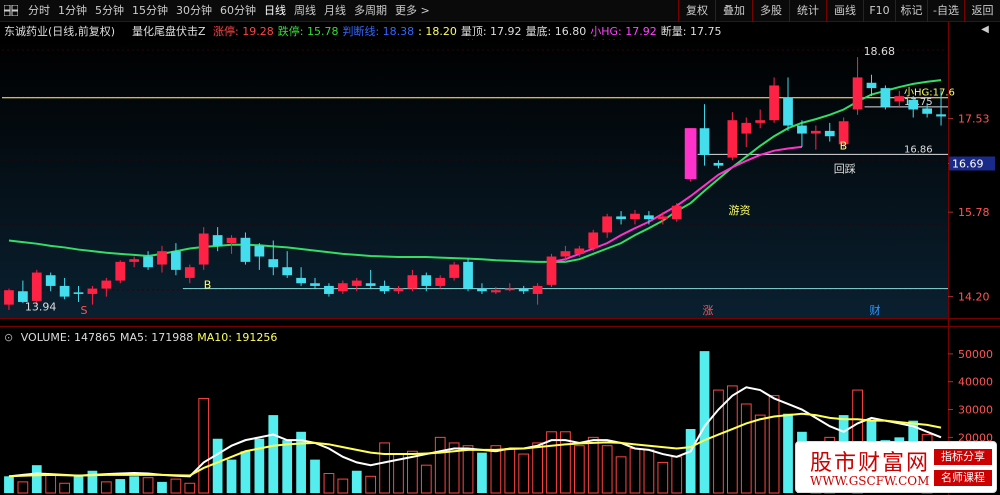 Image resolution: width=1000 pixels, height=495 pixels. I want to click on toolbar-button: 多股, so click(770, 11).